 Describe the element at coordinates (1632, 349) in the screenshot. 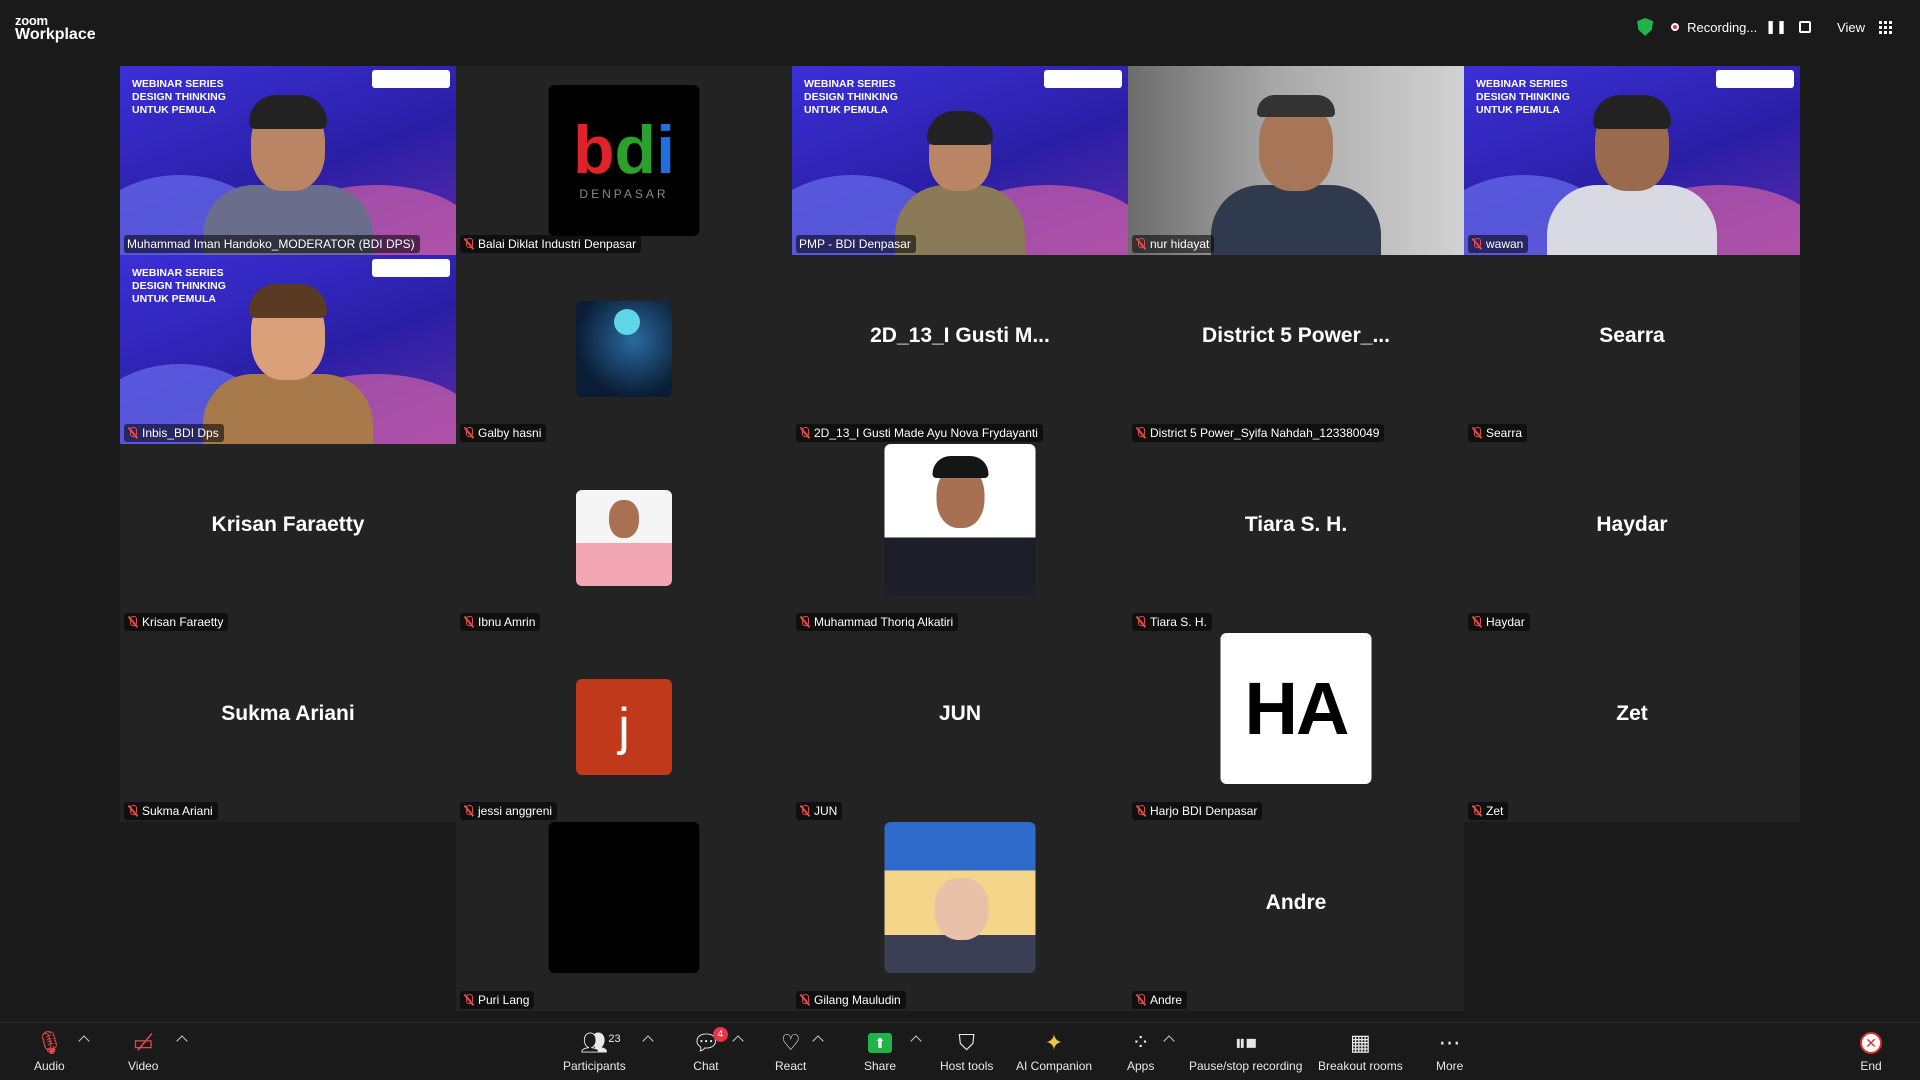

I see `participant-tile: Searra Searra` at that location.